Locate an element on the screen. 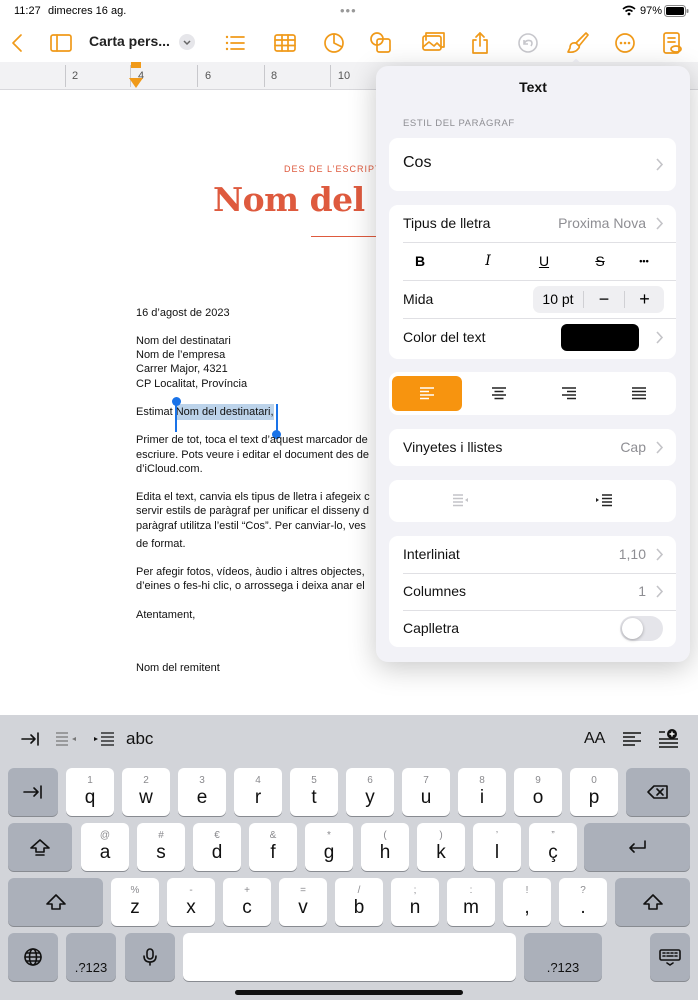  tab-key is located at coordinates (33, 792).